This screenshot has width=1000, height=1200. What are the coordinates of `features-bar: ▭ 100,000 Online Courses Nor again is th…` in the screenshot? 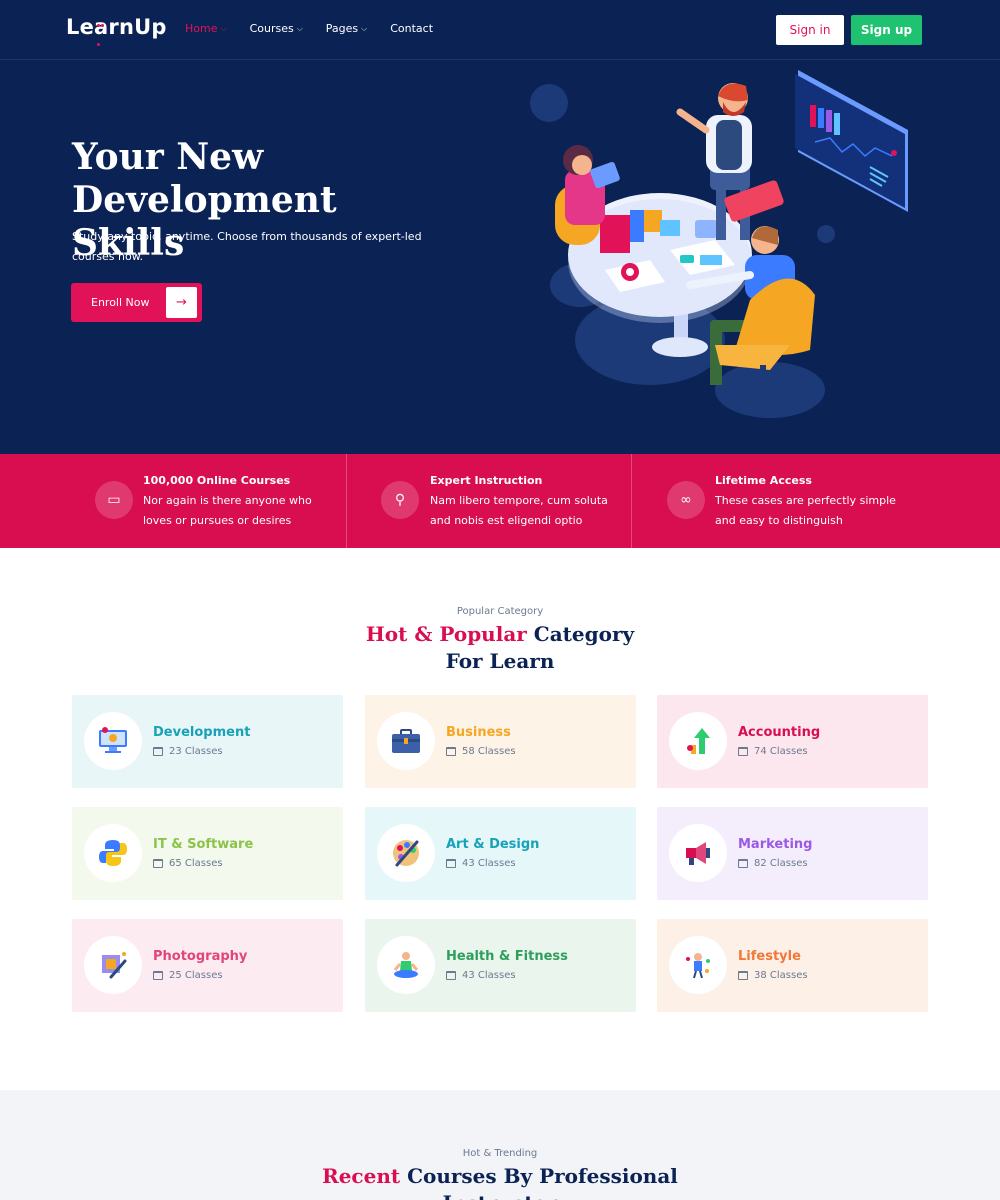 It's located at (500, 501).